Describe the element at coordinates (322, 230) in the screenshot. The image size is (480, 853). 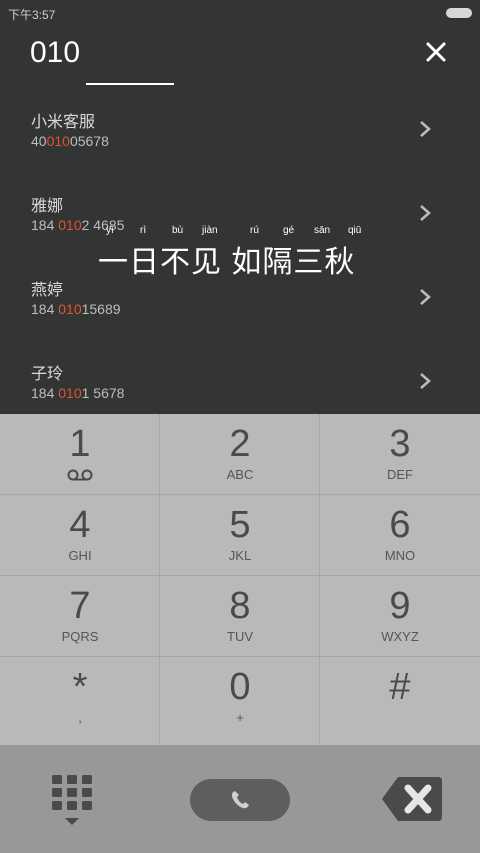
I see `pinyin-syllable: sān` at that location.